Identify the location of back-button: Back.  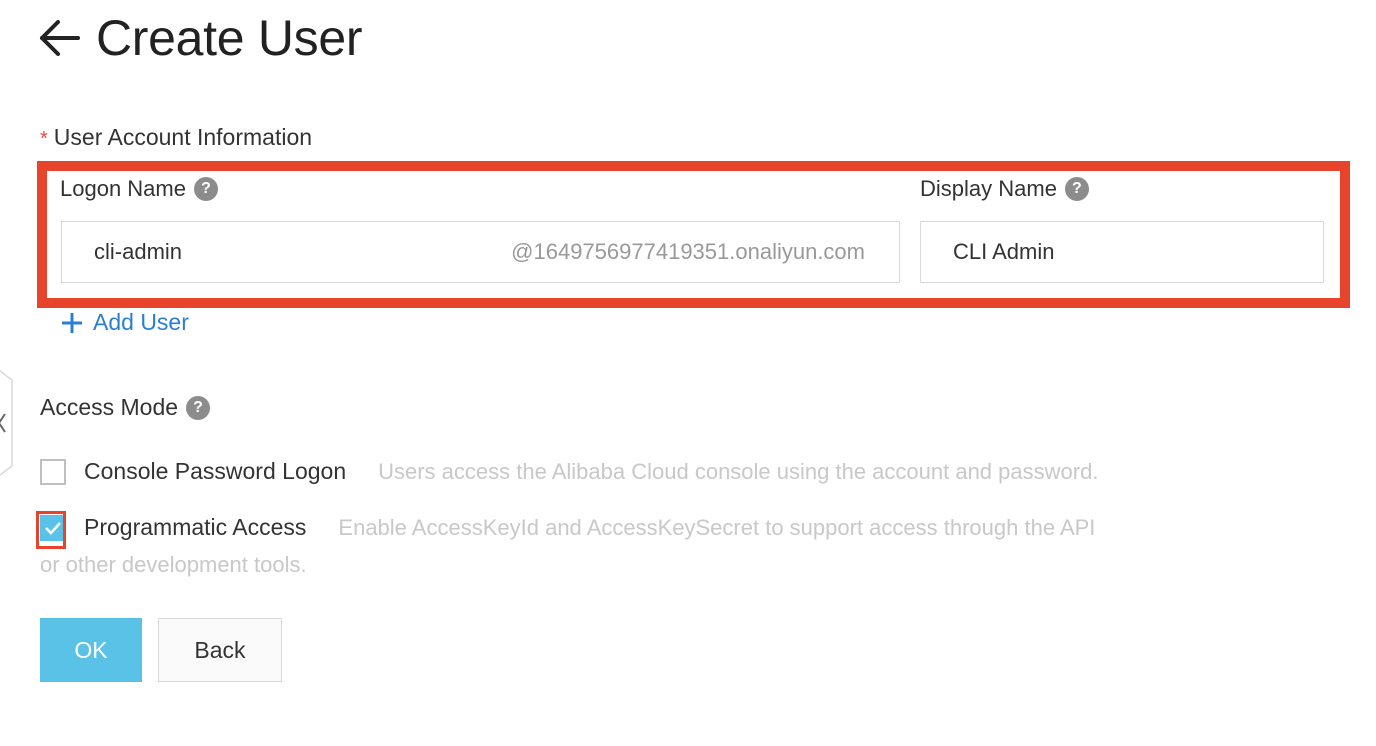
(220, 650).